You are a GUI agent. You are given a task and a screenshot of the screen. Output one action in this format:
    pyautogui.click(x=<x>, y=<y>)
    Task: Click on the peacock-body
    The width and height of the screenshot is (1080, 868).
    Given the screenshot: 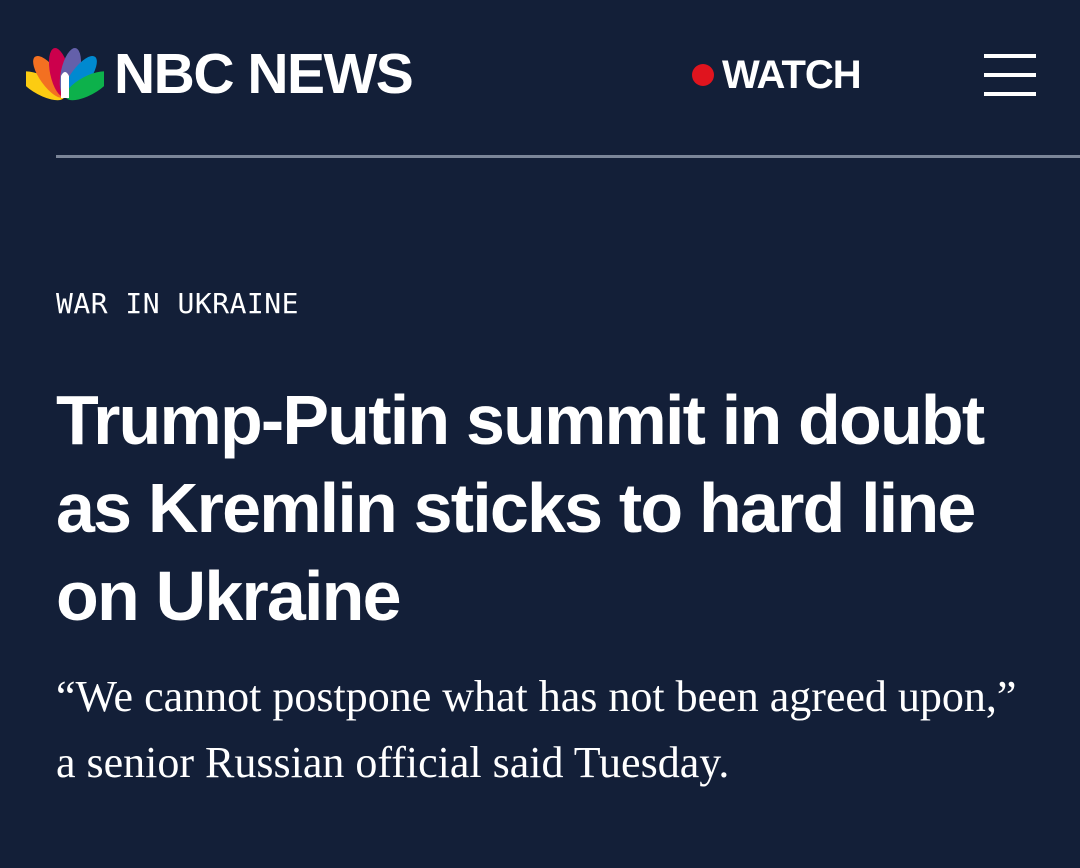 What is the action you would take?
    pyautogui.click(x=65, y=85)
    